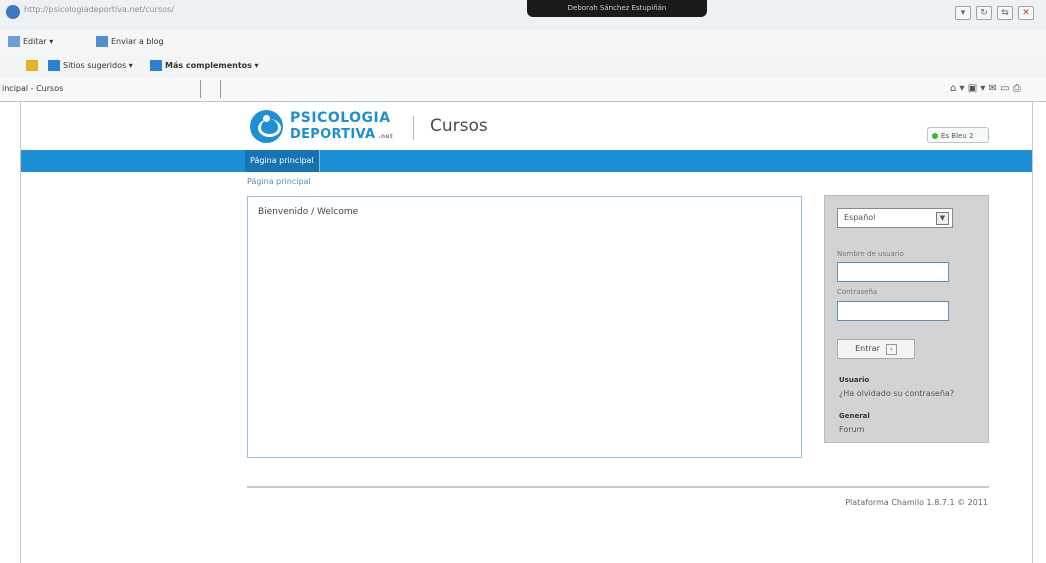 This screenshot has width=1046, height=563. Describe the element at coordinates (895, 218) in the screenshot. I see `language-select: Español ▼` at that location.